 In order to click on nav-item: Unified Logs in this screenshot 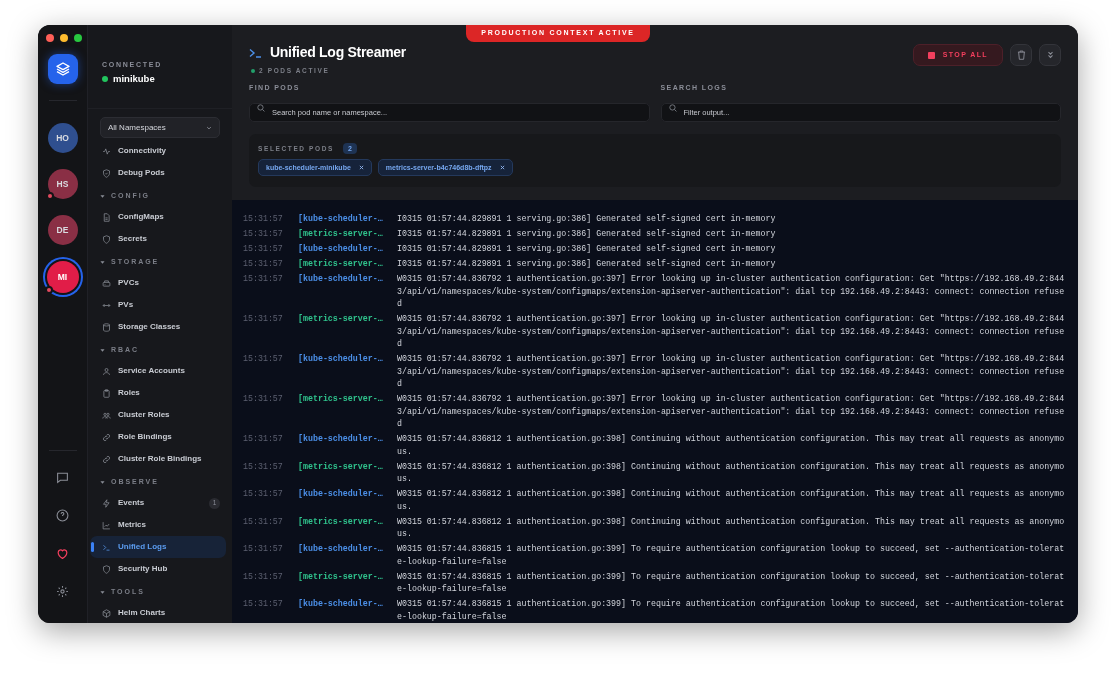, I will do `click(158, 547)`.